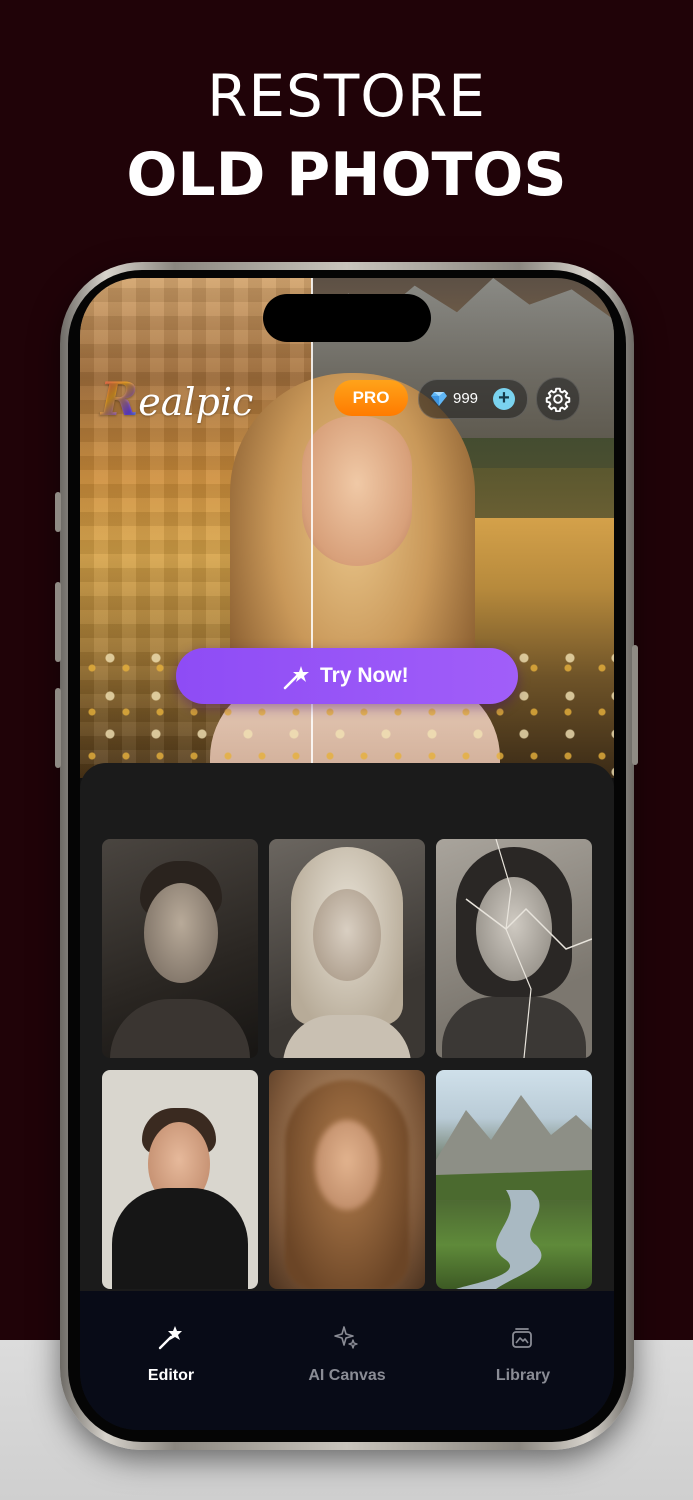  What do you see at coordinates (119, 399) in the screenshot?
I see `logo-initial: R` at bounding box center [119, 399].